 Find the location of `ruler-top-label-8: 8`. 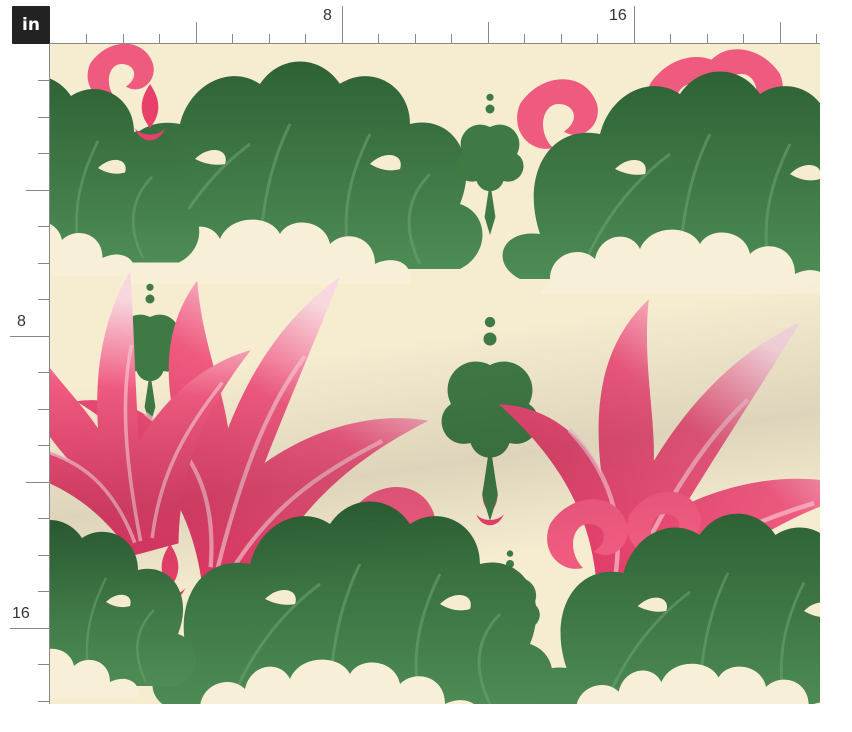

ruler-top-label-8: 8 is located at coordinates (327, 15).